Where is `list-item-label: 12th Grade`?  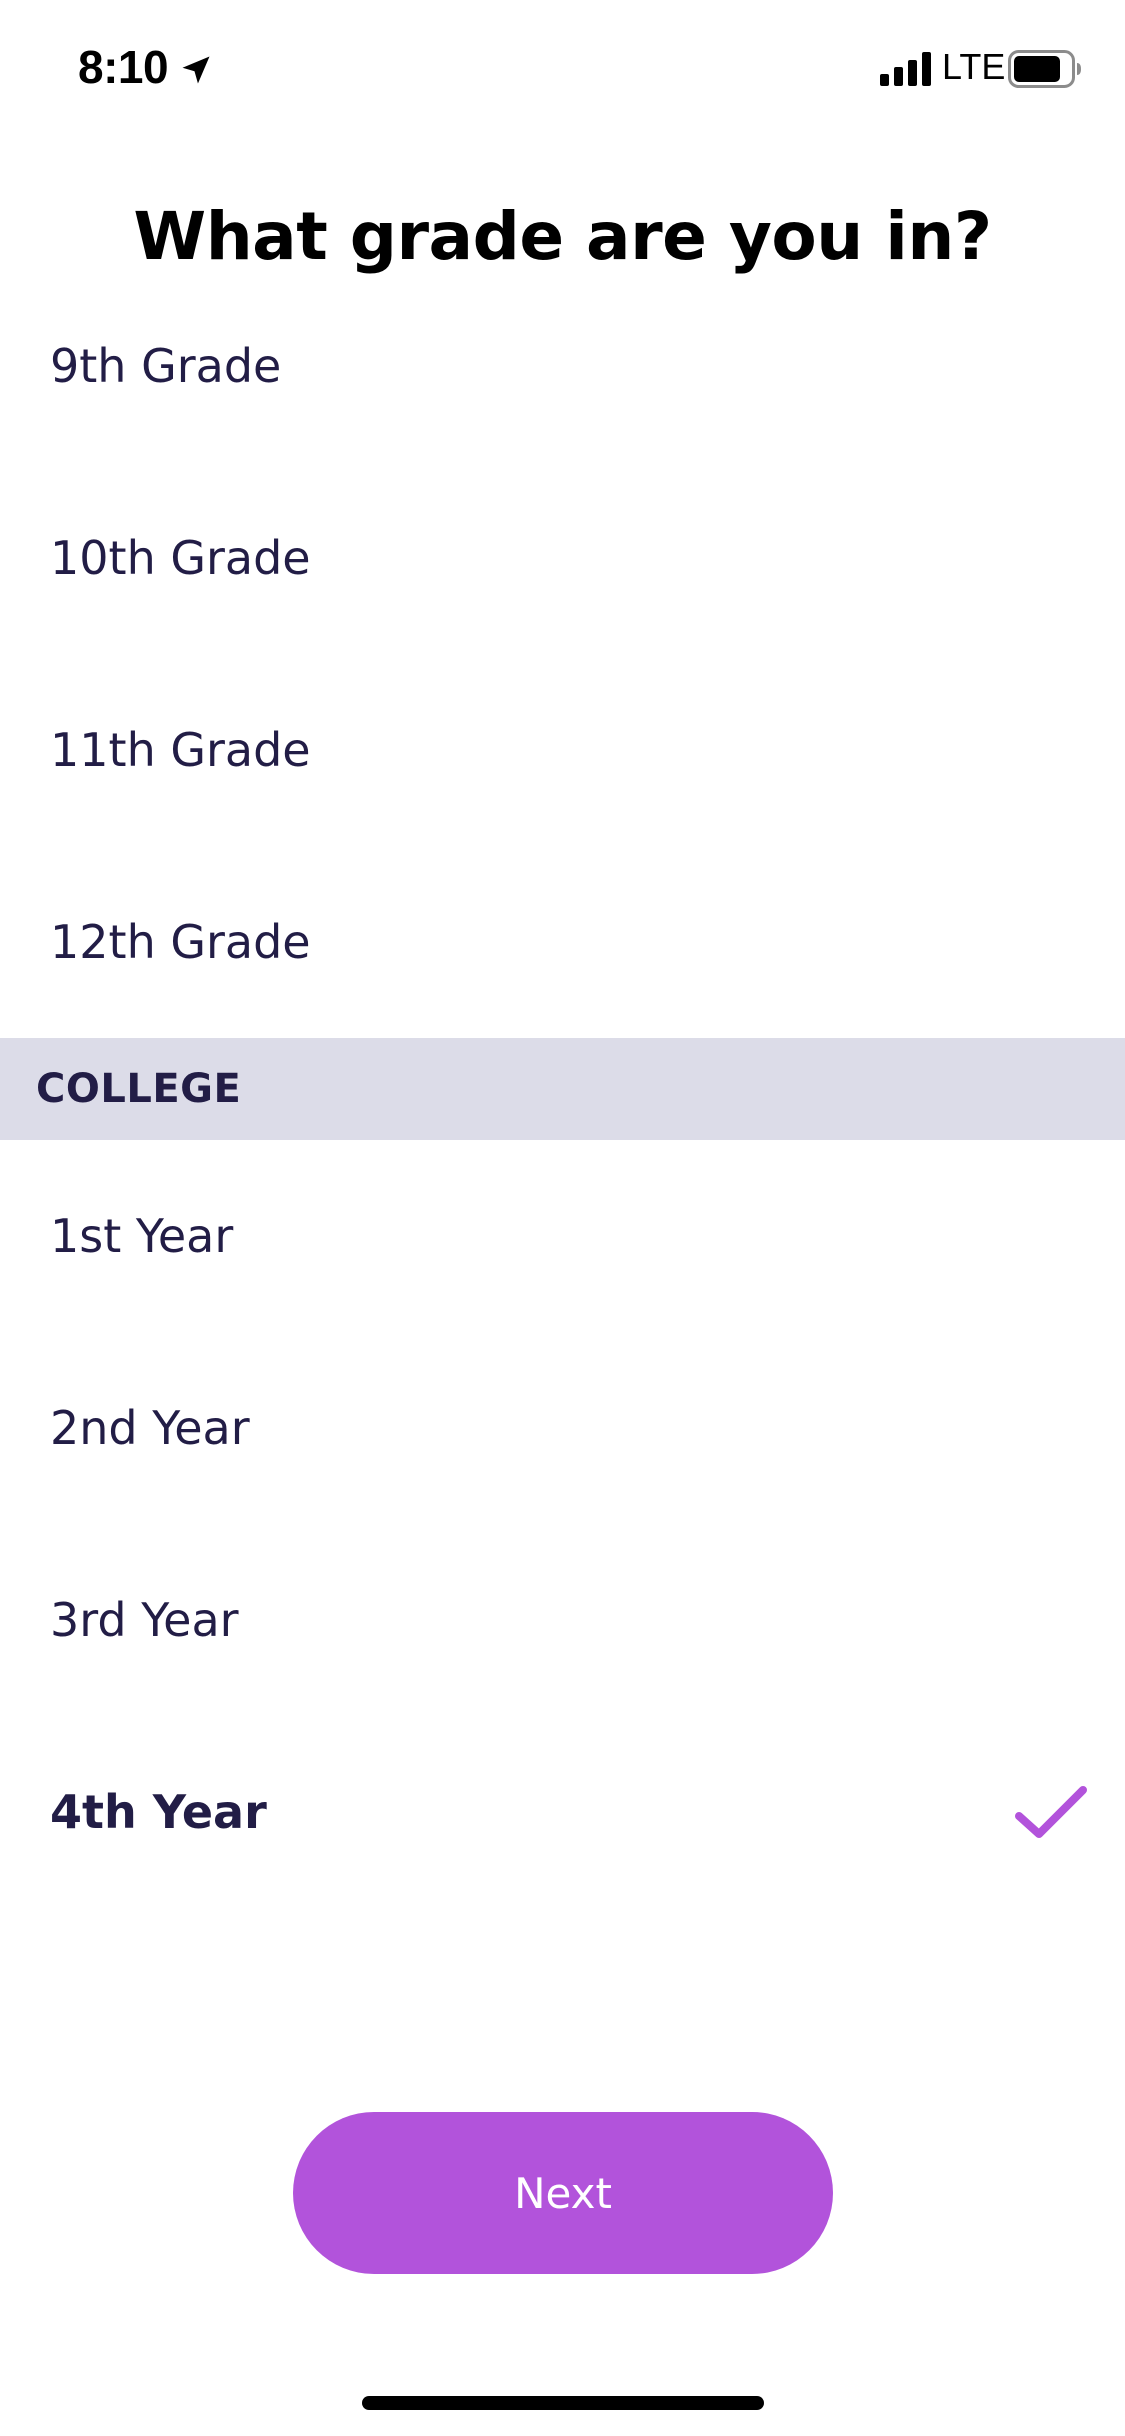 list-item-label: 12th Grade is located at coordinates (180, 942).